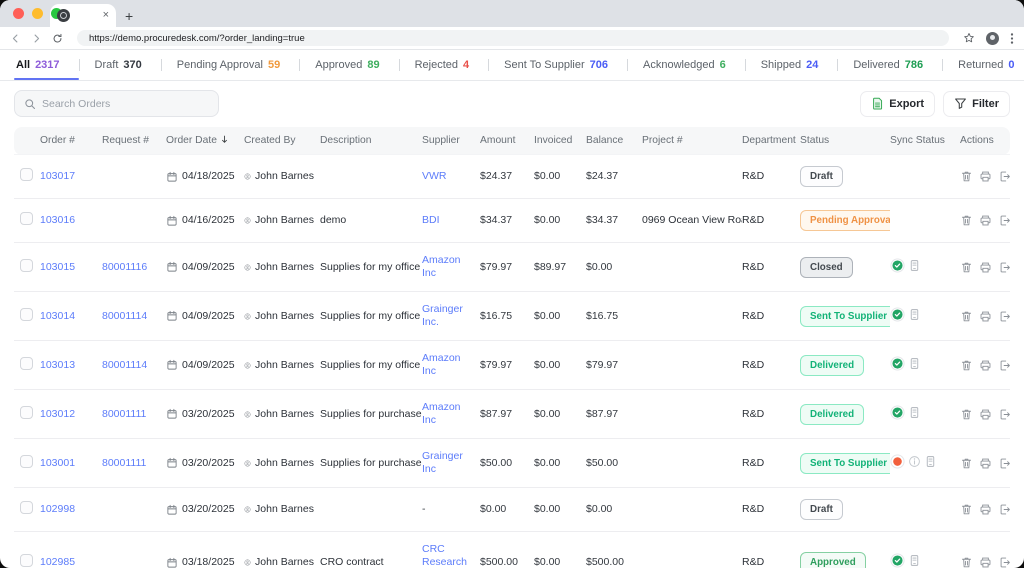 The width and height of the screenshot is (1024, 568). Describe the element at coordinates (116, 103) in the screenshot. I see `search-orders-box` at that location.